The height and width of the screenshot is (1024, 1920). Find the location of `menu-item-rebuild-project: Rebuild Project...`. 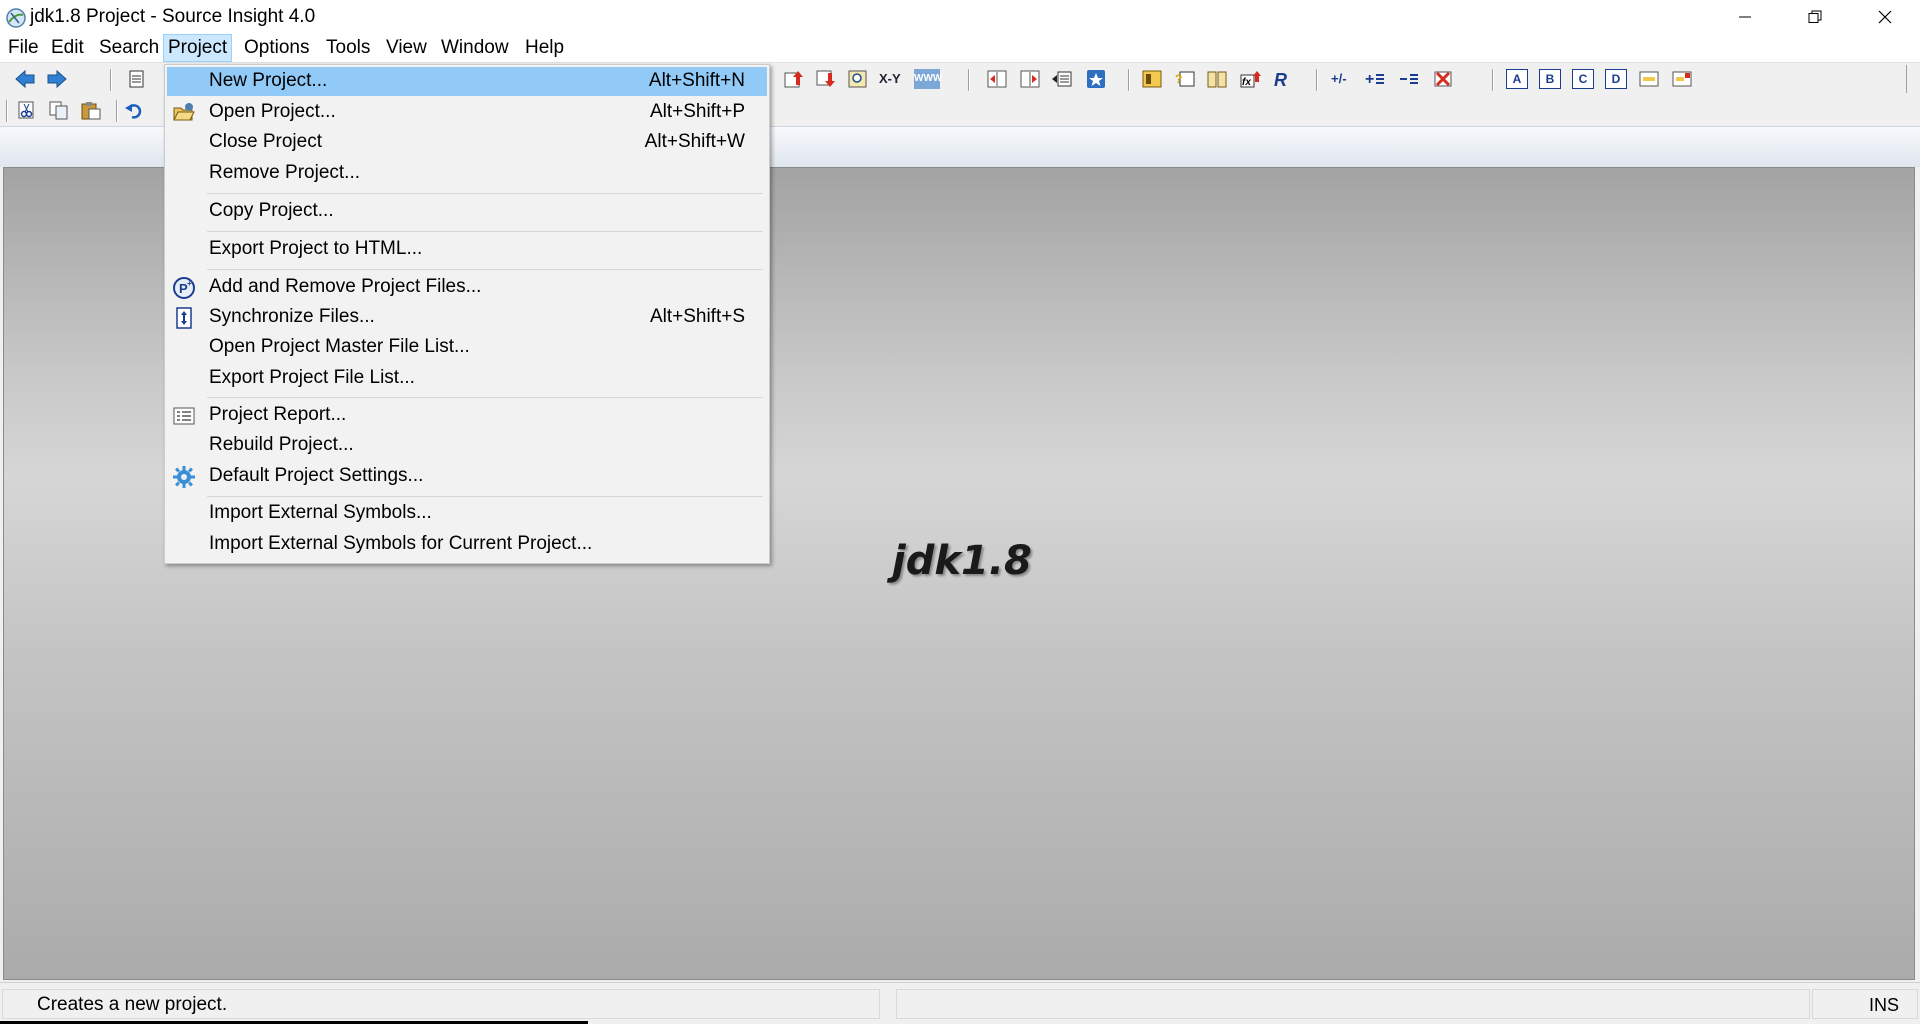

menu-item-rebuild-project: Rebuild Project... is located at coordinates (467, 445).